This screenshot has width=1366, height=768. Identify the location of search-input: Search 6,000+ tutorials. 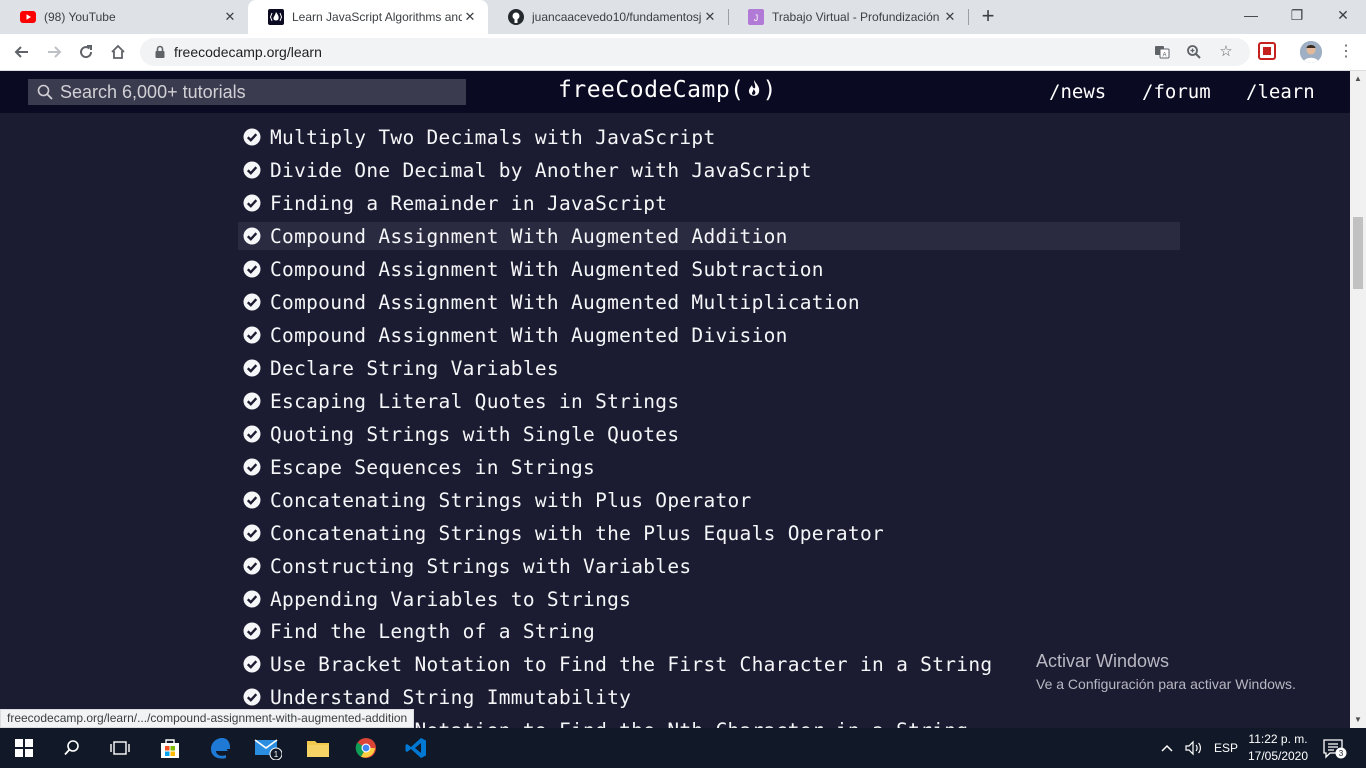
(247, 92).